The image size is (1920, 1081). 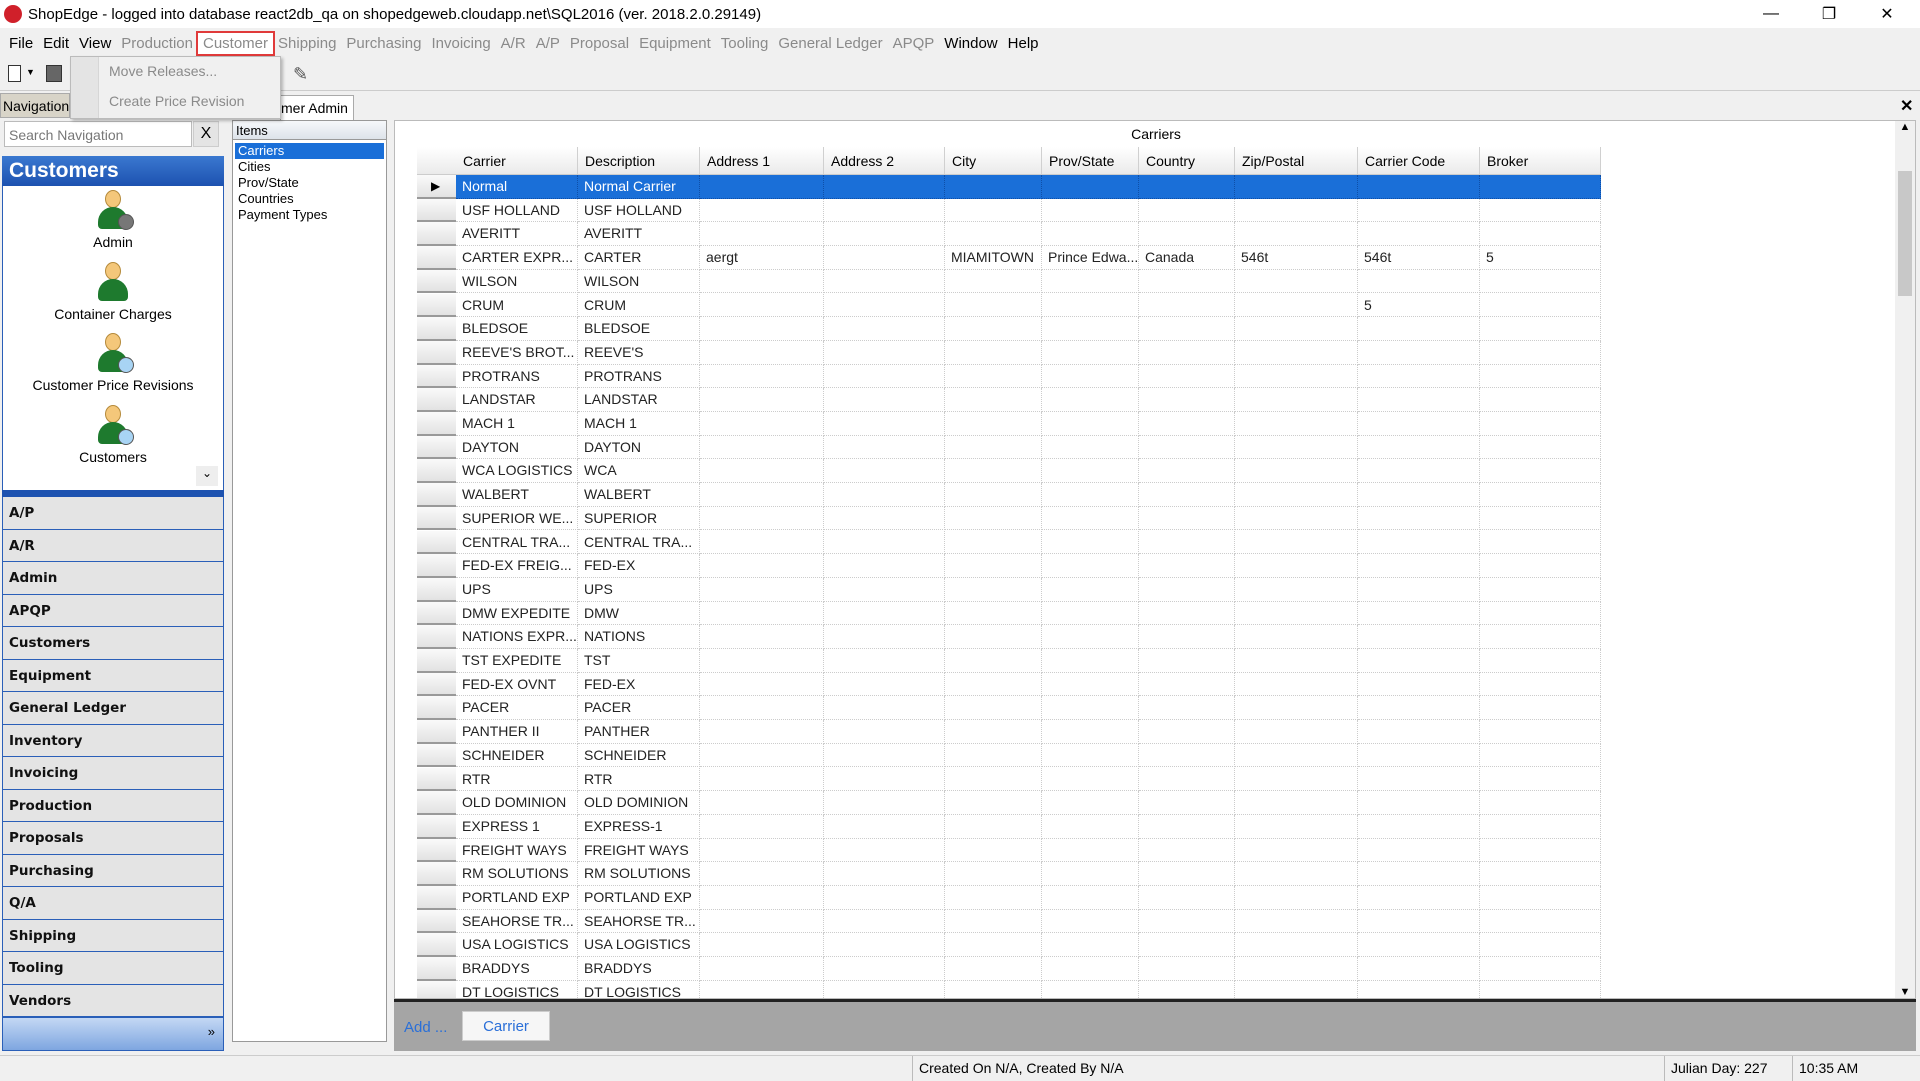 I want to click on restore-button: ❐, so click(x=1829, y=14).